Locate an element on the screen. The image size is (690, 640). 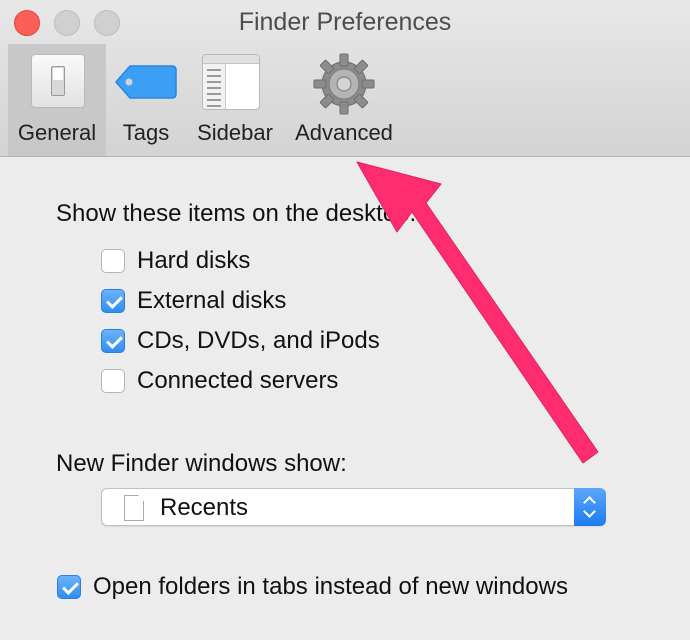
cds-dvds-ipods-checkbox is located at coordinates (113, 341).